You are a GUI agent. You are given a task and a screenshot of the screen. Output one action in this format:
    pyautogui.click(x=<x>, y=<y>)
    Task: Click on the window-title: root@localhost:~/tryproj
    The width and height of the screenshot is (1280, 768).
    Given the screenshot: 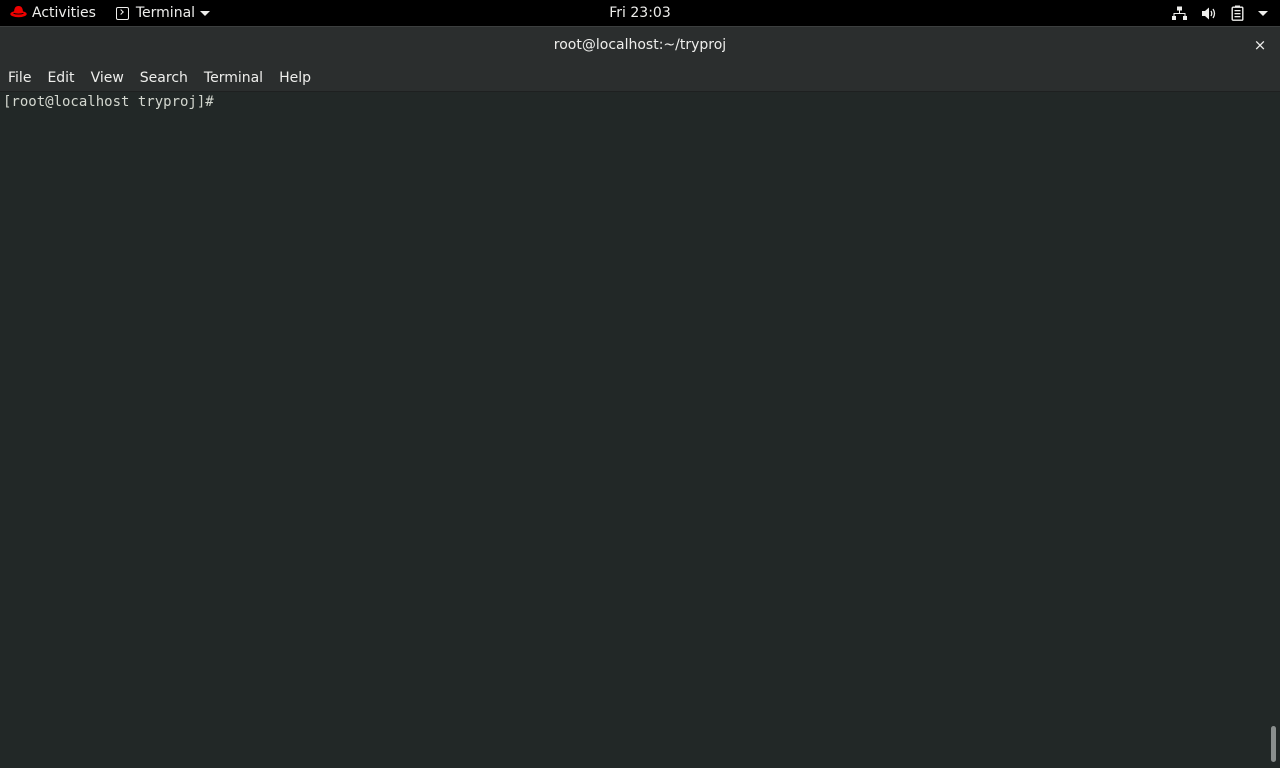 What is the action you would take?
    pyautogui.click(x=640, y=45)
    